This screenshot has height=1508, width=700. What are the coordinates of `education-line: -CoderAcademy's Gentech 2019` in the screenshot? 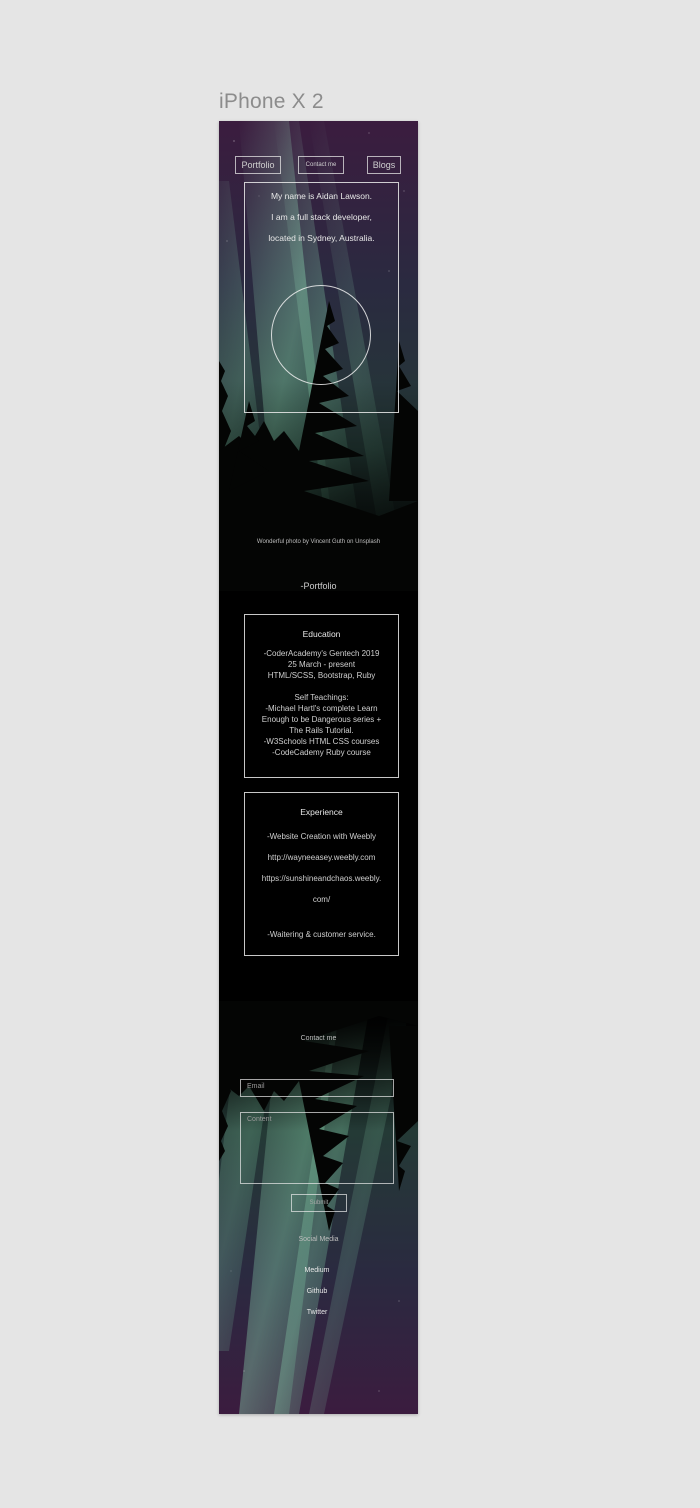 It's located at (321, 653).